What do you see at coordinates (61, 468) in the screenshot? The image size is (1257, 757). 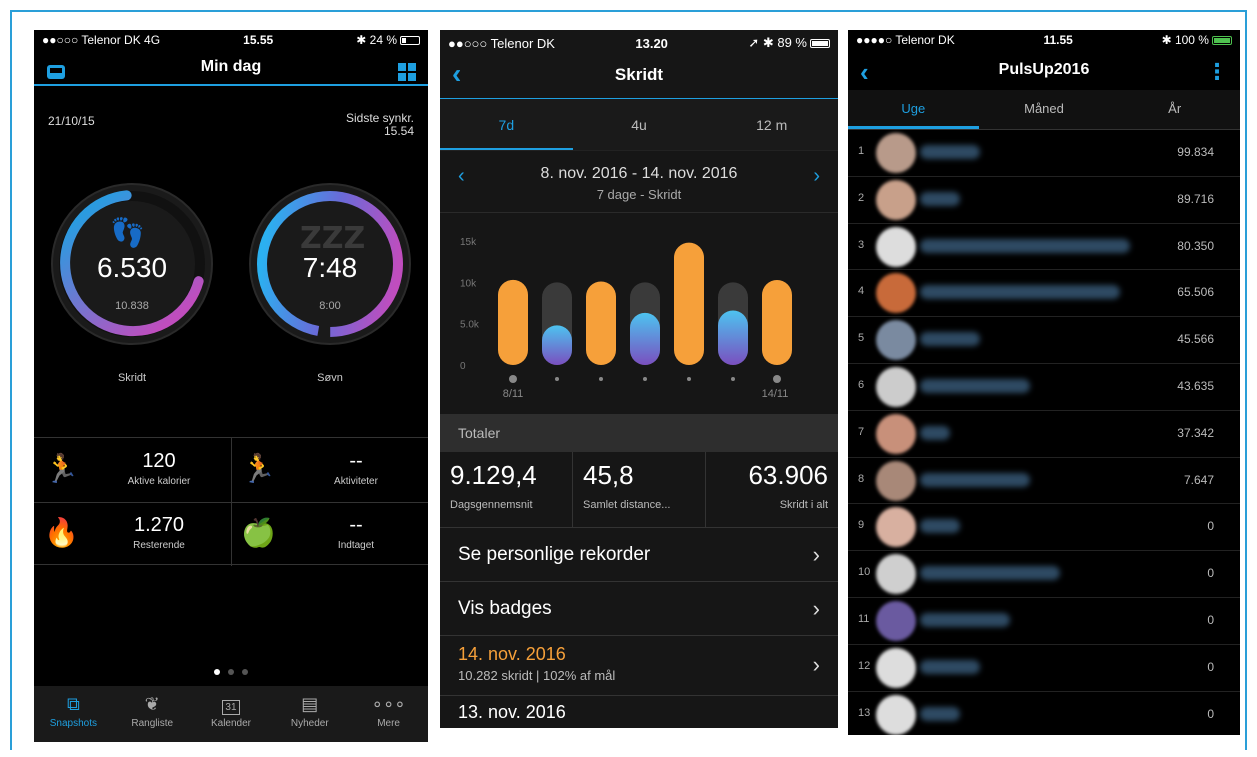 I see `running-icon: 🏃` at bounding box center [61, 468].